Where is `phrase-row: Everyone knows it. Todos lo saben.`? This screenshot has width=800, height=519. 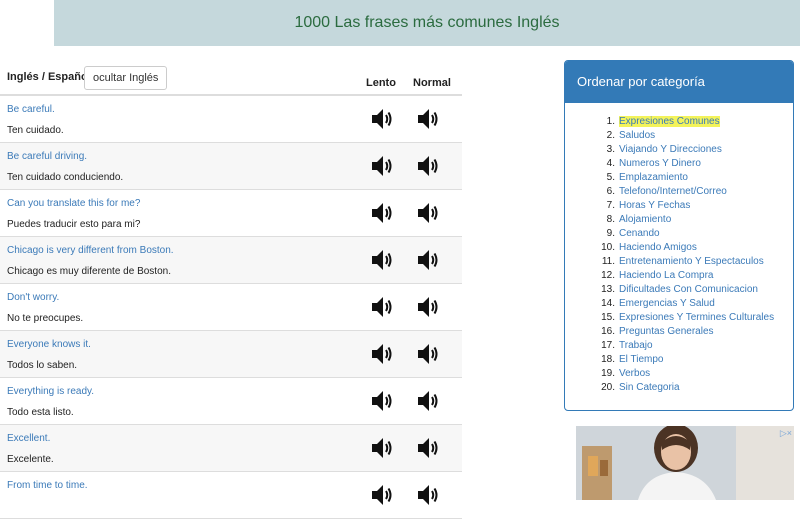 phrase-row: Everyone knows it. Todos lo saben. is located at coordinates (231, 354).